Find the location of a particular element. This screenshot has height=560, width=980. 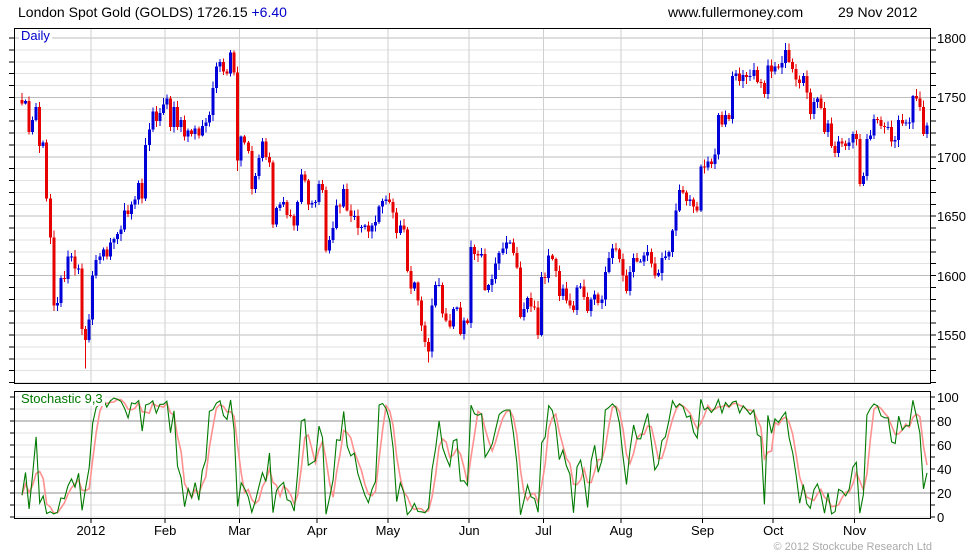

price-axis-label: 1750 is located at coordinates (951, 98).